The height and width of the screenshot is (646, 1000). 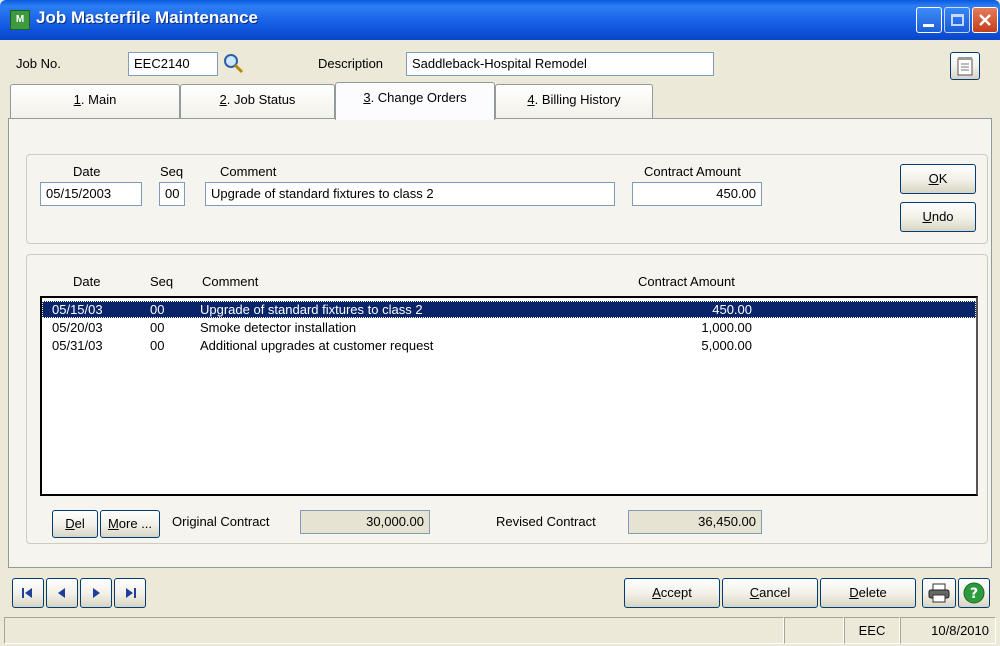 I want to click on row-amount: 450.00, so click(x=732, y=309).